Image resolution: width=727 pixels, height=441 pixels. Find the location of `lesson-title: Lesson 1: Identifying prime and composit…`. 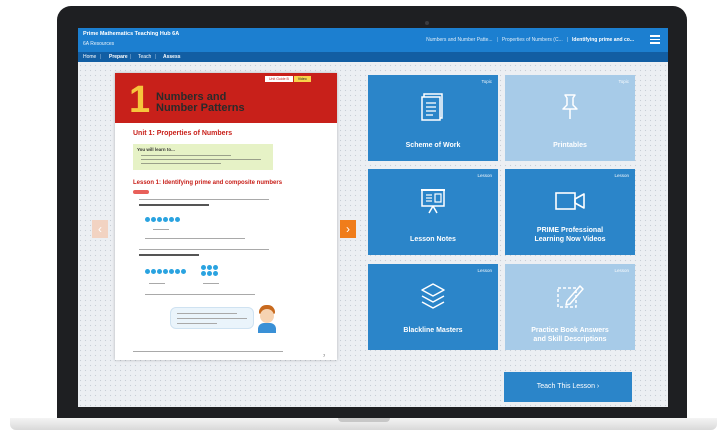

lesson-title: Lesson 1: Identifying prime and composit… is located at coordinates (208, 183).